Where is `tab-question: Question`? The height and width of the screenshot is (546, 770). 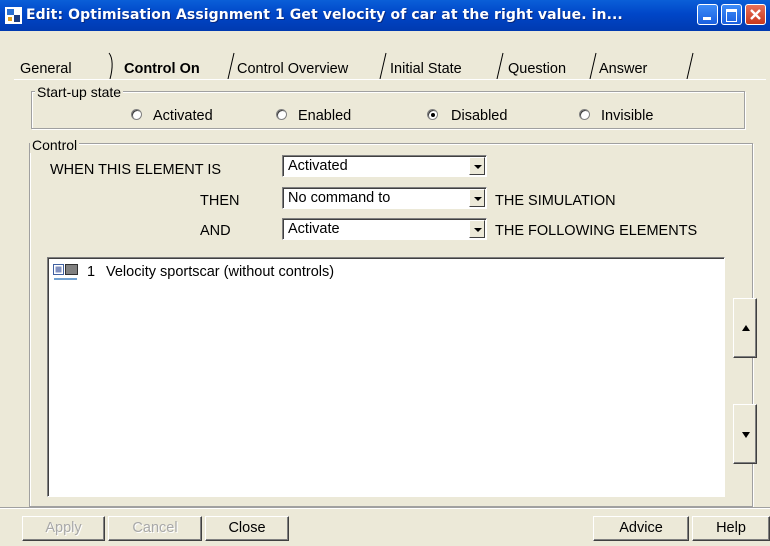
tab-question: Question is located at coordinates (537, 69).